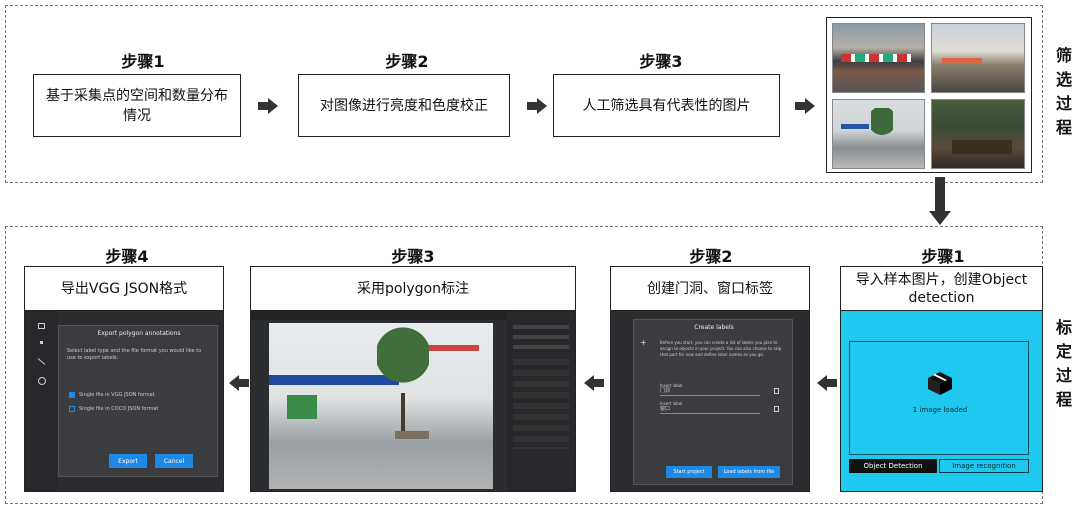  What do you see at coordinates (41, 361) in the screenshot?
I see `line-tool-icon` at bounding box center [41, 361].